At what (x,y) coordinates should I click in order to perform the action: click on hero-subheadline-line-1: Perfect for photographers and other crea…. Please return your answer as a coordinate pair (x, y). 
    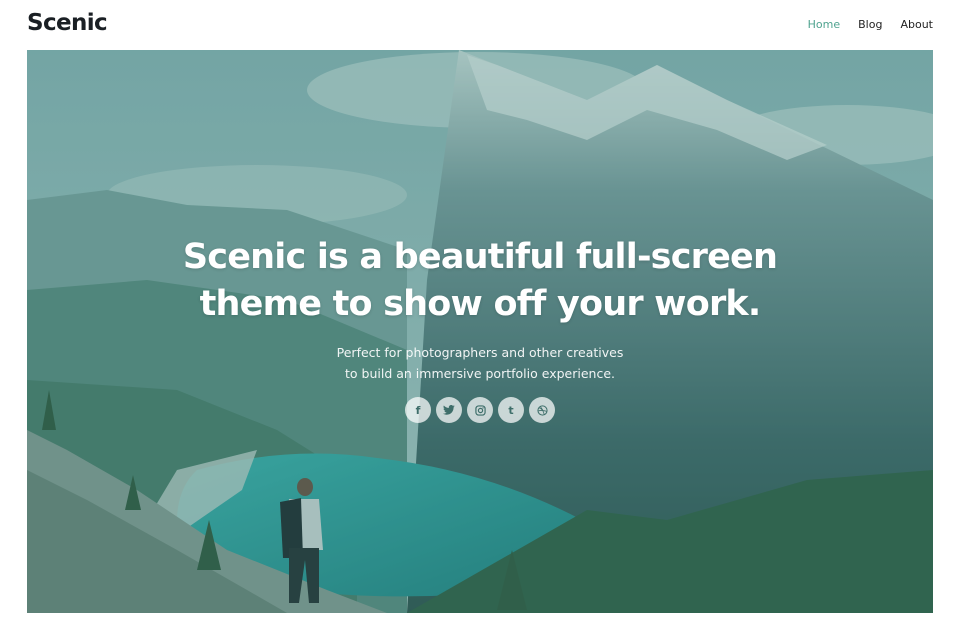
    Looking at the image, I should click on (480, 352).